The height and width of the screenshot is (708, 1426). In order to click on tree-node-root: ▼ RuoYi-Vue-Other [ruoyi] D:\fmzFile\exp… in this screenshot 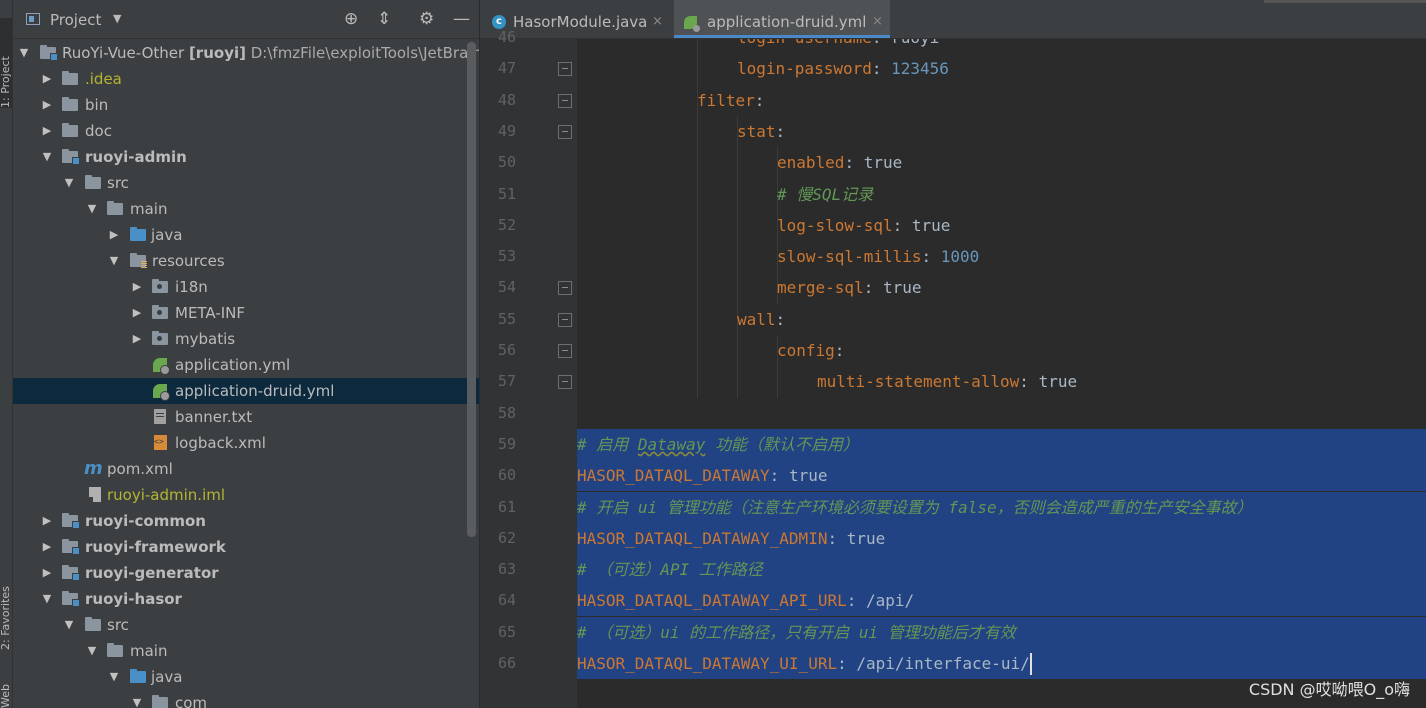, I will do `click(246, 53)`.